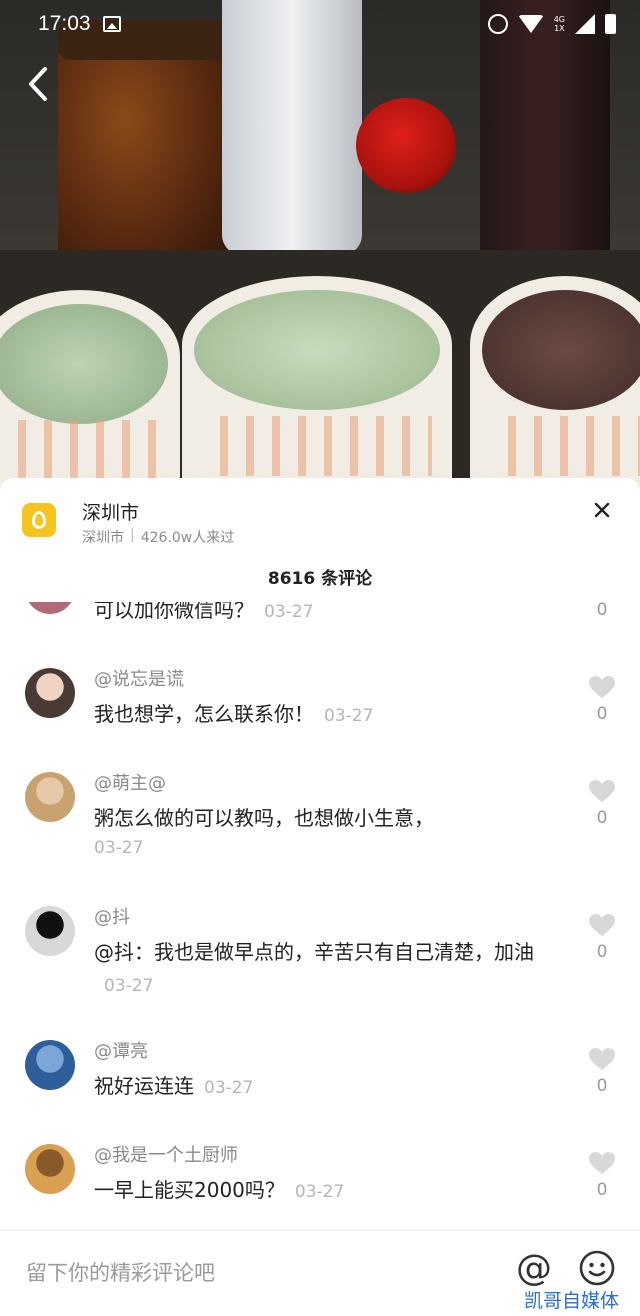 The height and width of the screenshot is (1316, 640). Describe the element at coordinates (320, 521) in the screenshot. I see `location-header: 深圳市 深圳市 | 426.0w人来过` at that location.